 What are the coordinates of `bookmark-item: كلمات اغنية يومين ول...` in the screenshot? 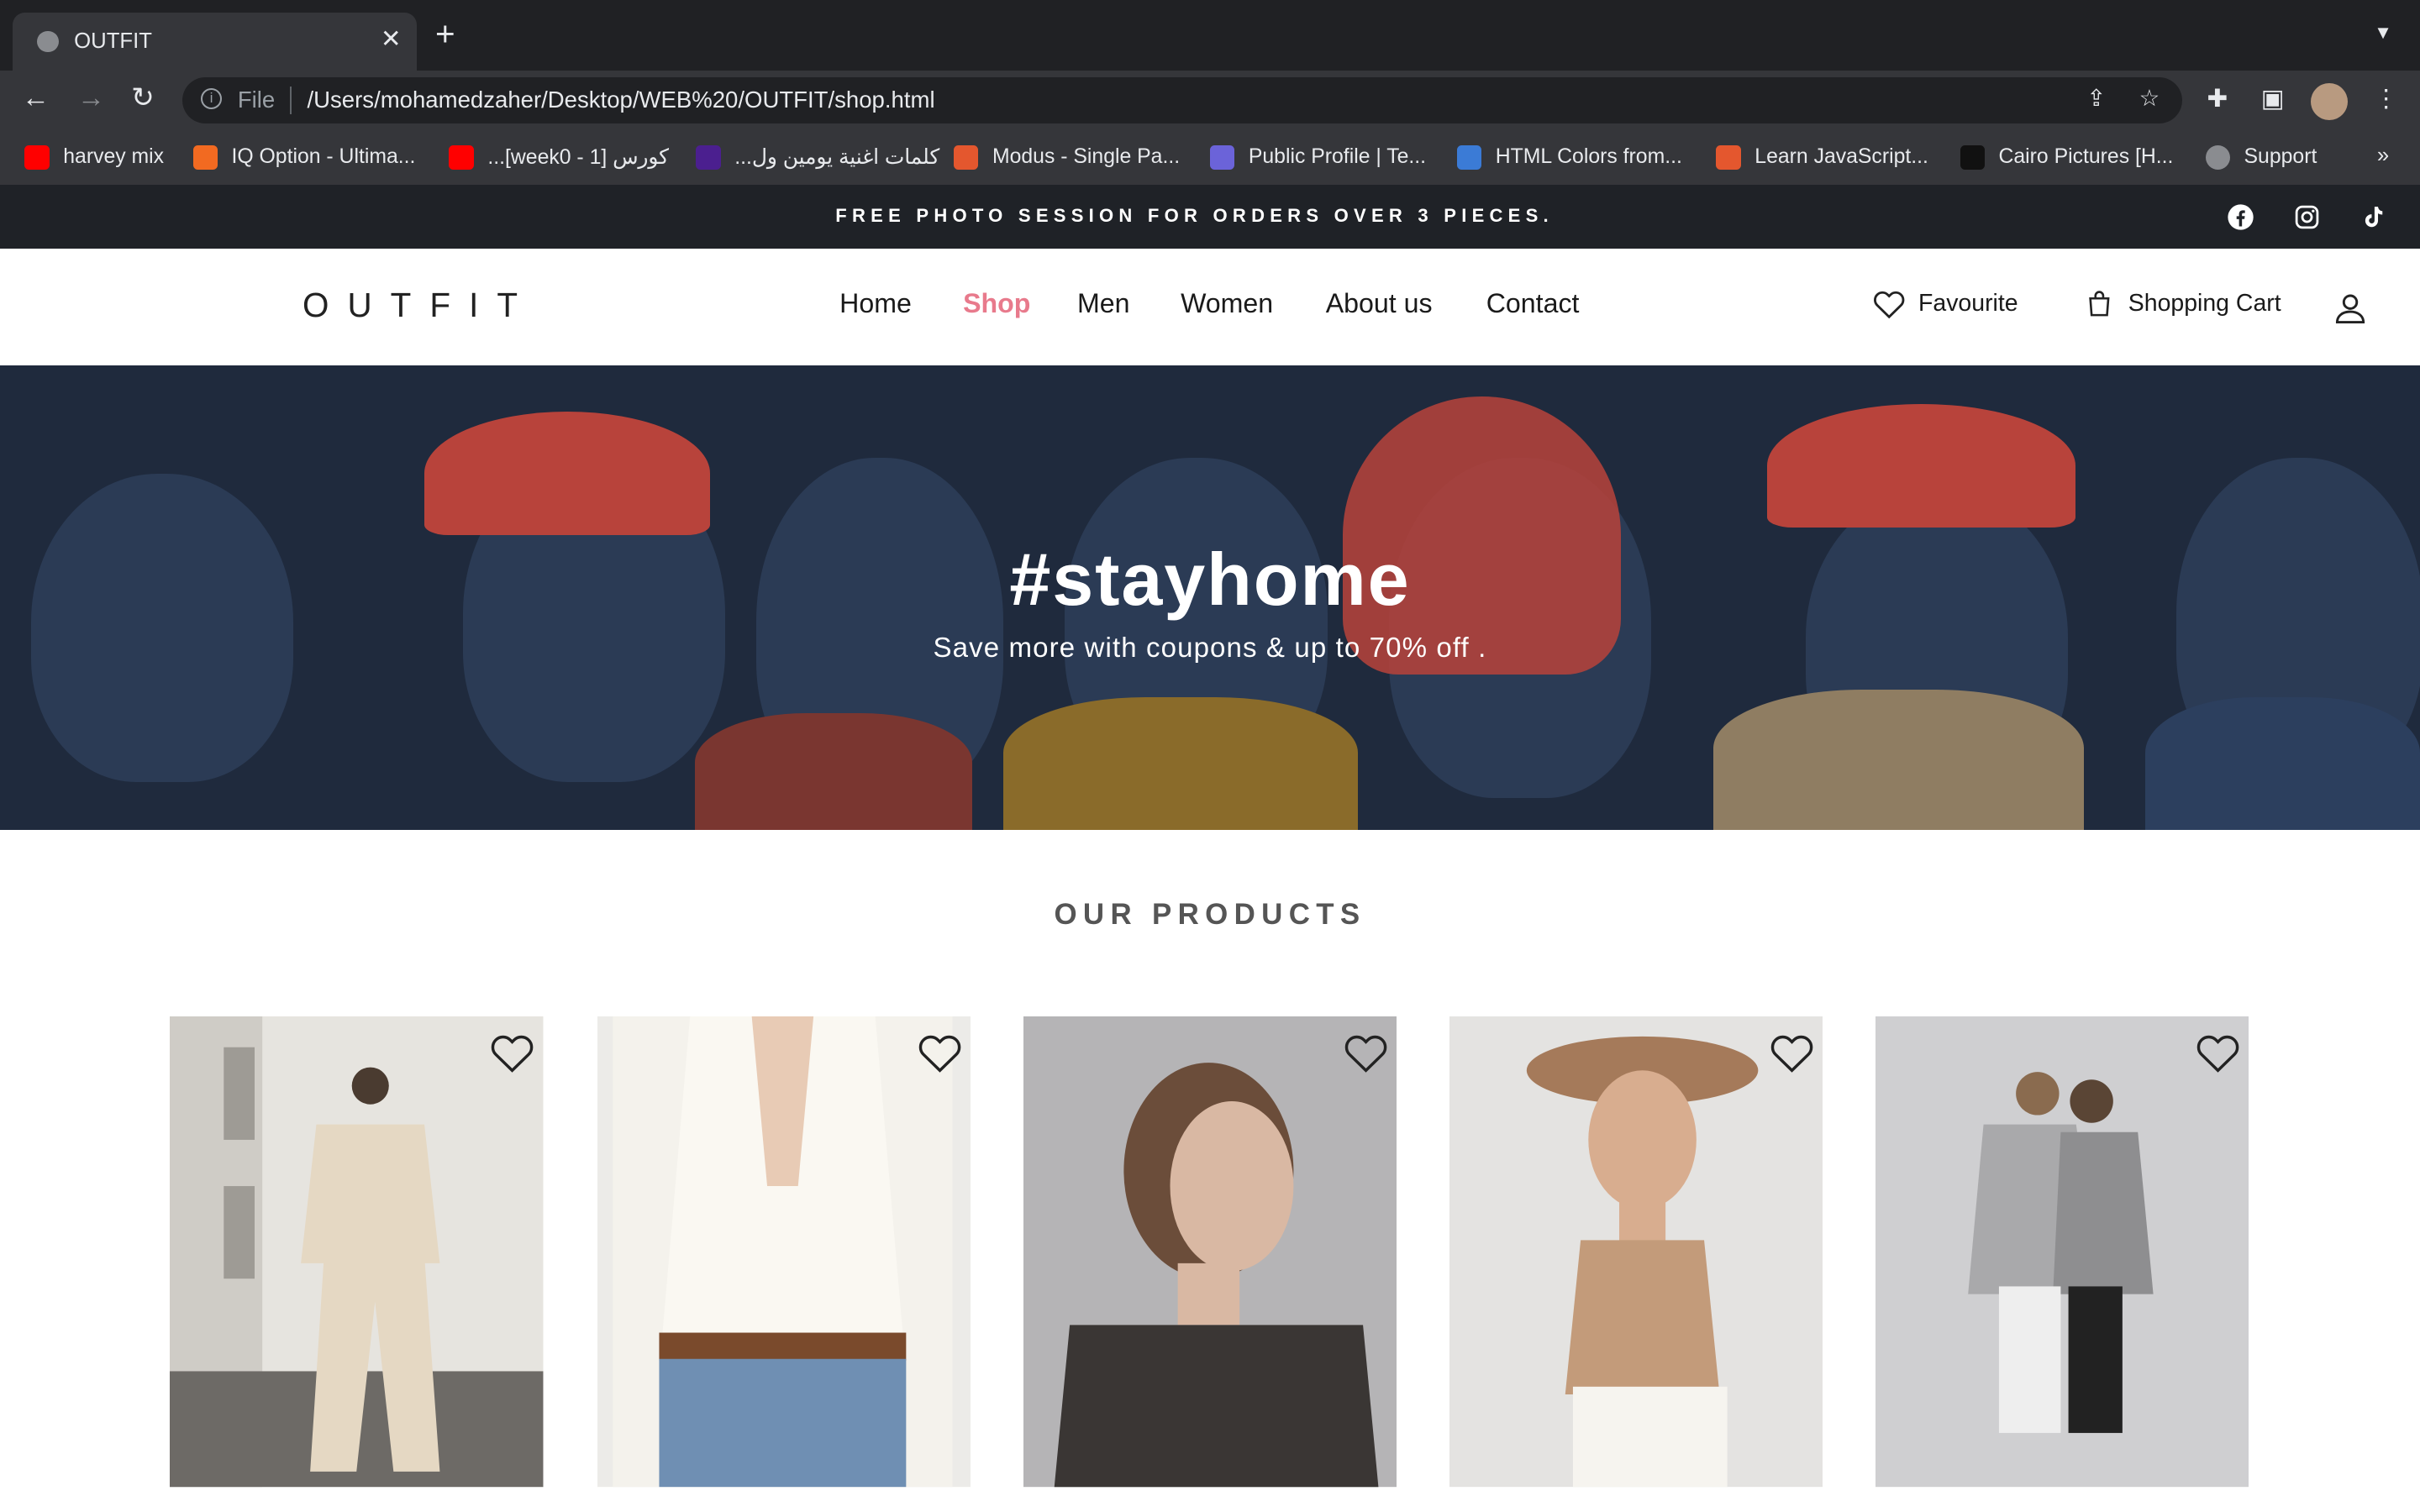 It's located at (817, 157).